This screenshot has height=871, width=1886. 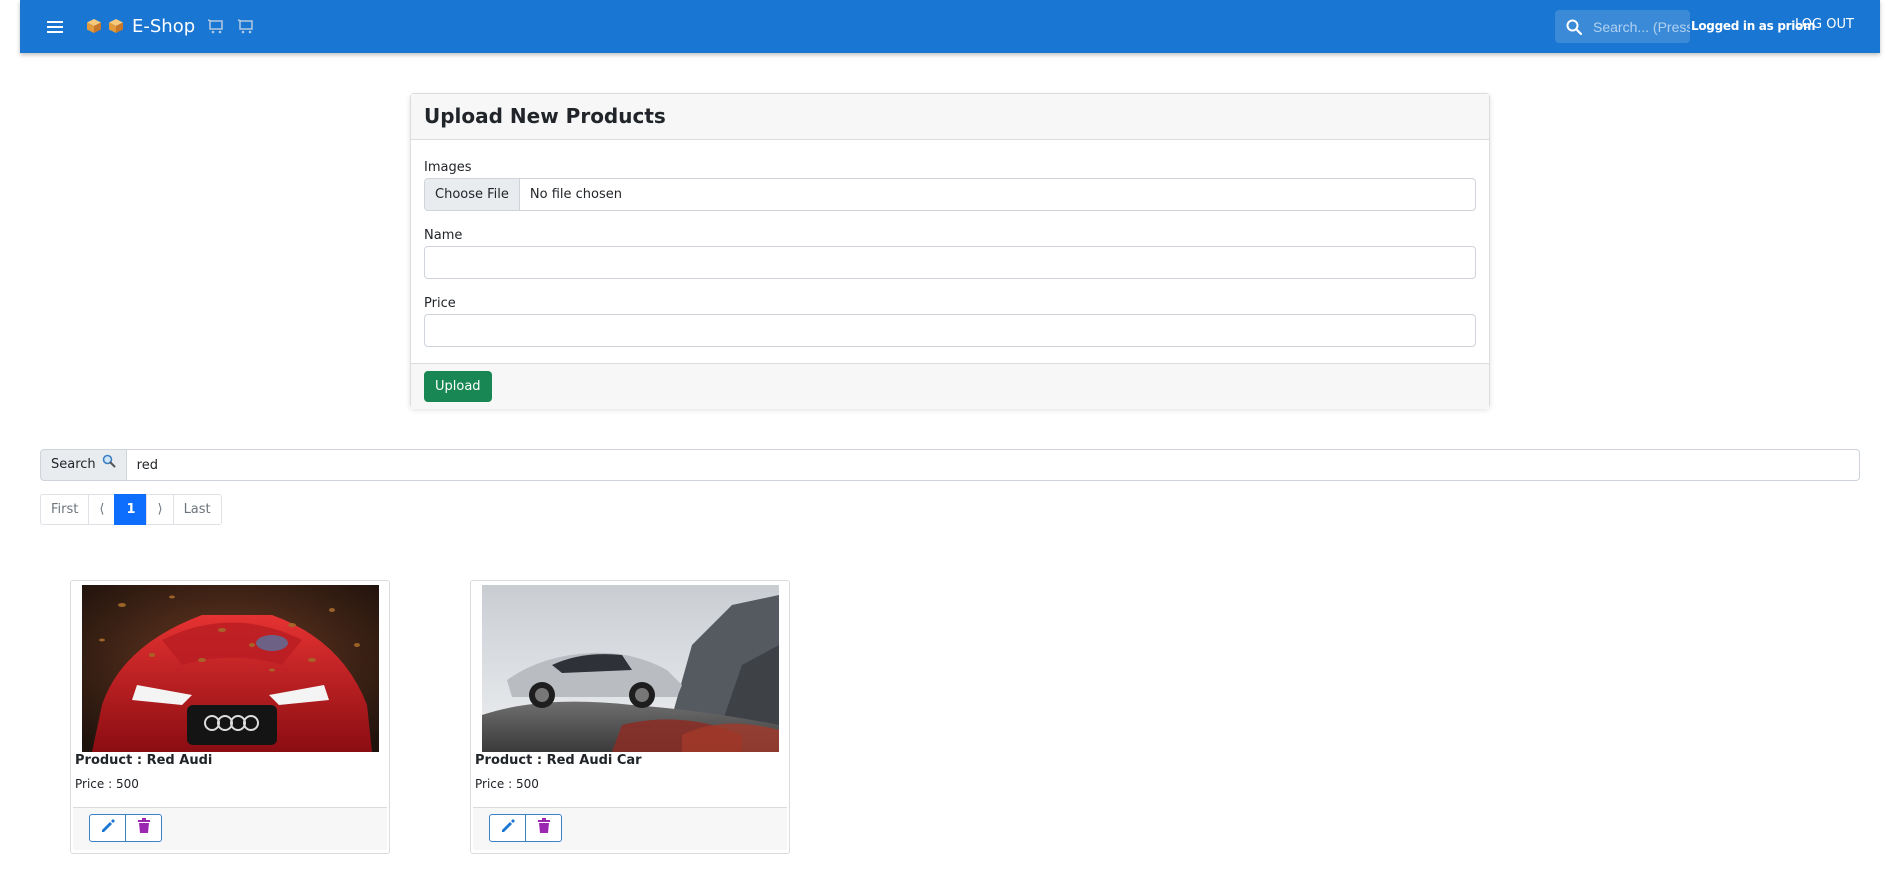 I want to click on magnifier-icon, so click(x=109, y=465).